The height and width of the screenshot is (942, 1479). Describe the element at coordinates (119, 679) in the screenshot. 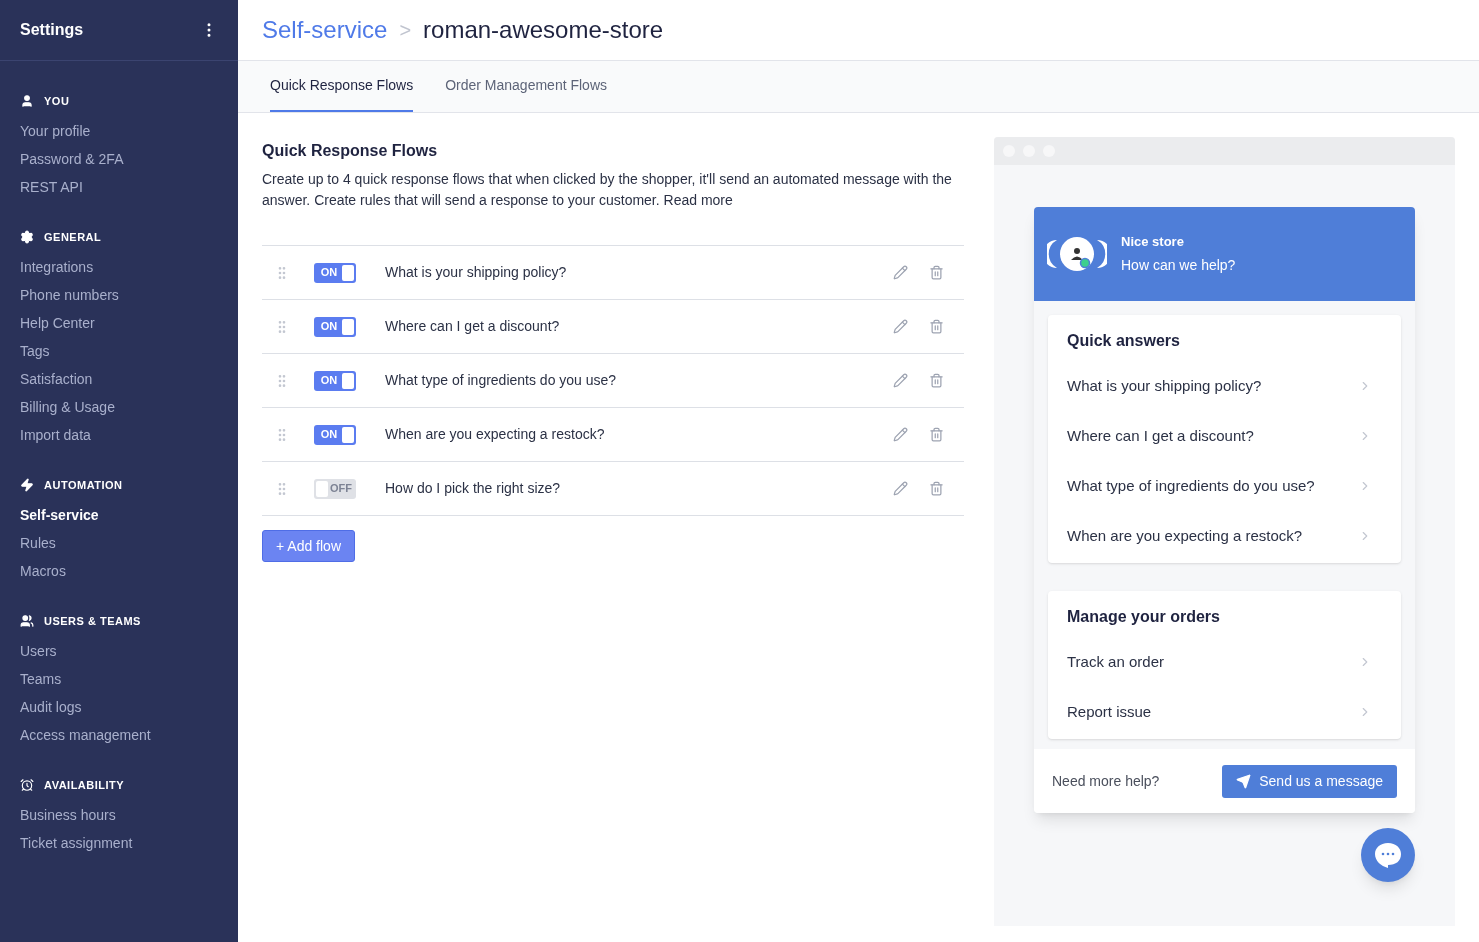

I see `sidebar-link: Teams` at that location.